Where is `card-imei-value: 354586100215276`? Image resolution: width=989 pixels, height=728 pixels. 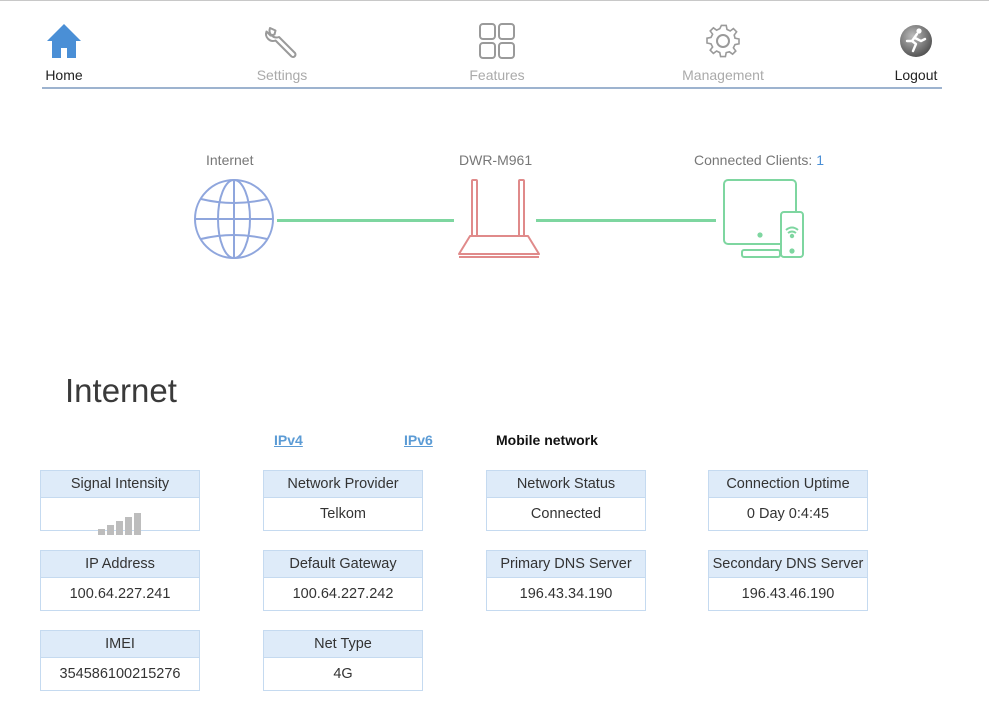 card-imei-value: 354586100215276 is located at coordinates (120, 674).